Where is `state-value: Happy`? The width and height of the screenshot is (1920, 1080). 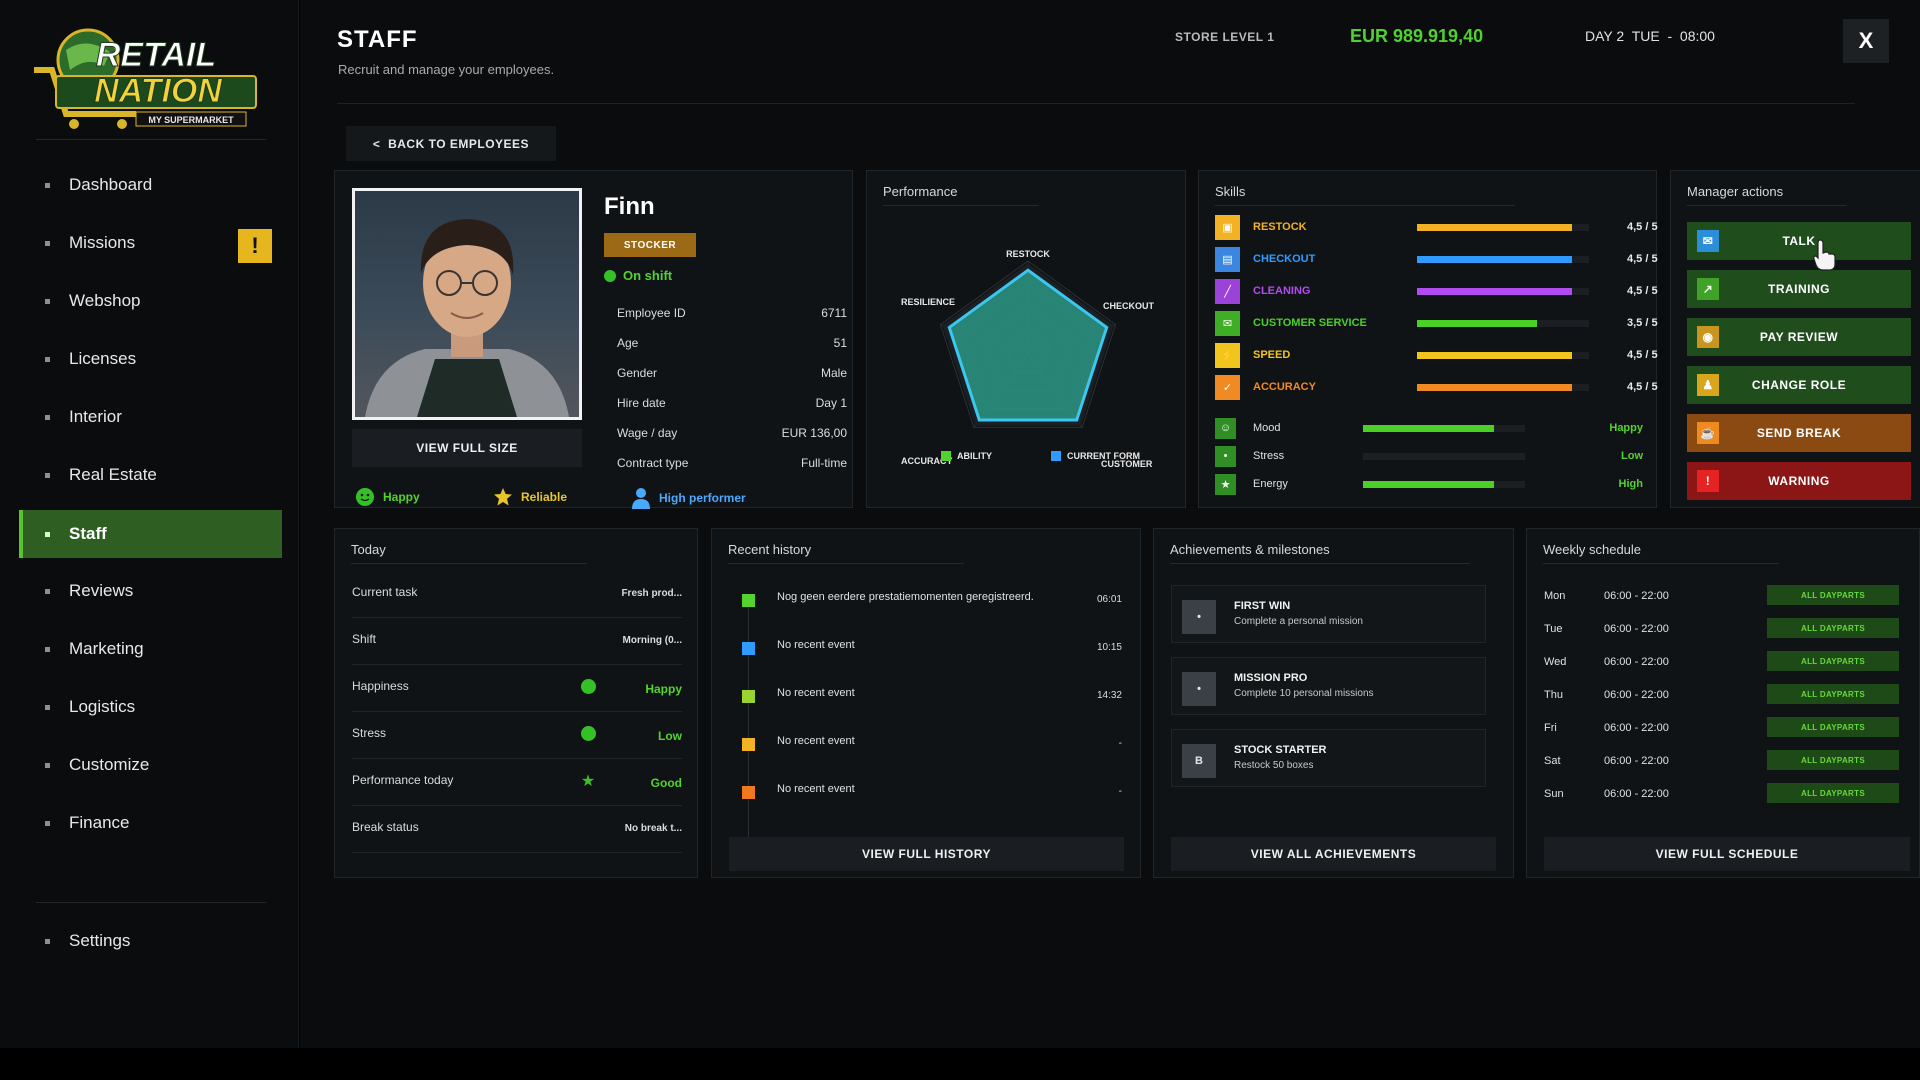
state-value: Happy is located at coordinates (1626, 428).